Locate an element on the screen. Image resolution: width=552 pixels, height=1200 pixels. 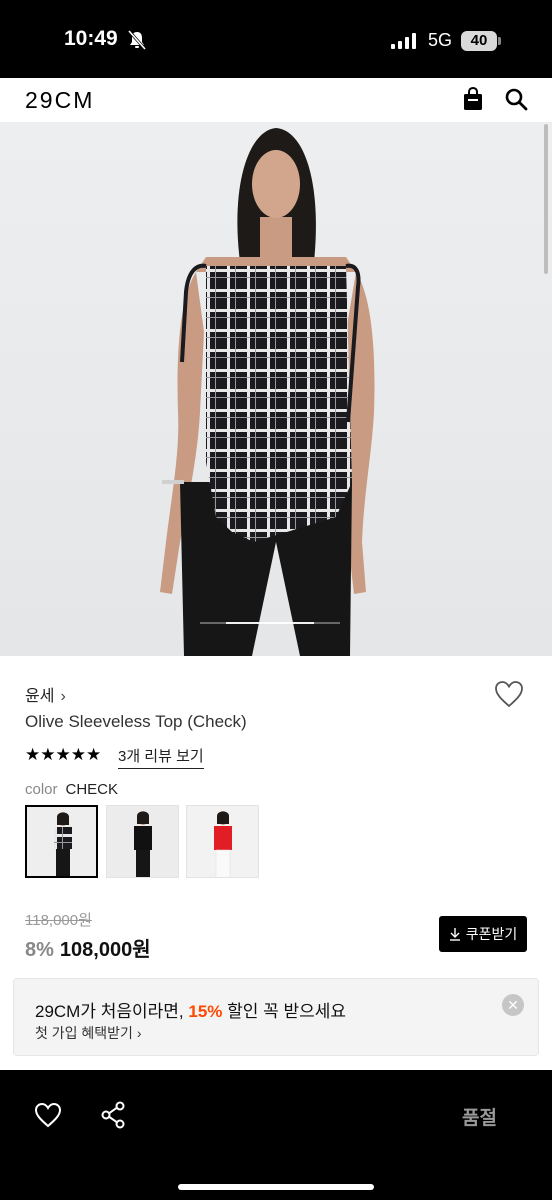
bottom-action-bar: 품절 is located at coordinates (276, 1135).